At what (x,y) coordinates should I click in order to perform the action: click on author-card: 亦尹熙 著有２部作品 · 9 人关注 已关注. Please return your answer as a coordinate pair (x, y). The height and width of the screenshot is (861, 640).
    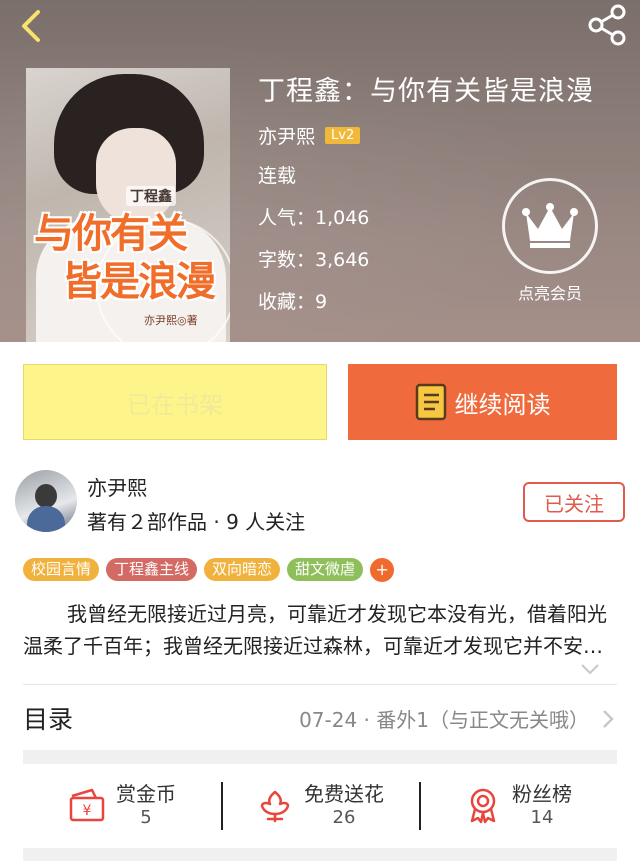
    Looking at the image, I should click on (320, 502).